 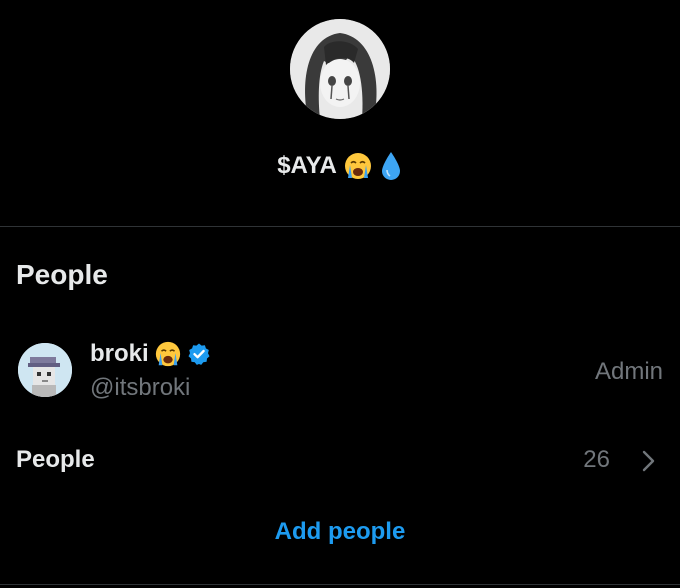 I want to click on member-row: broki @itsbroki Admin, so click(x=340, y=370).